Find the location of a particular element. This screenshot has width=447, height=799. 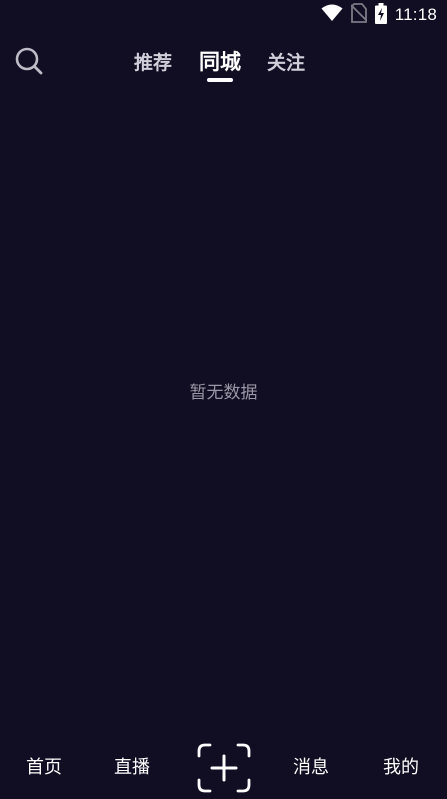

active-tab-indicator is located at coordinates (220, 80).